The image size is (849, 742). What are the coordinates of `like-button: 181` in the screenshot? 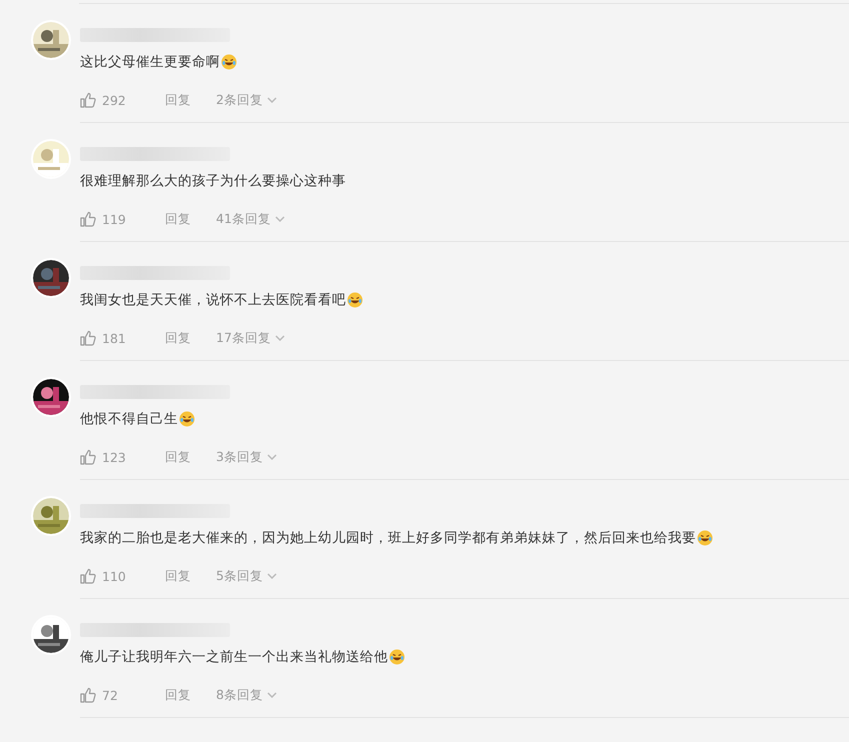 It's located at (122, 338).